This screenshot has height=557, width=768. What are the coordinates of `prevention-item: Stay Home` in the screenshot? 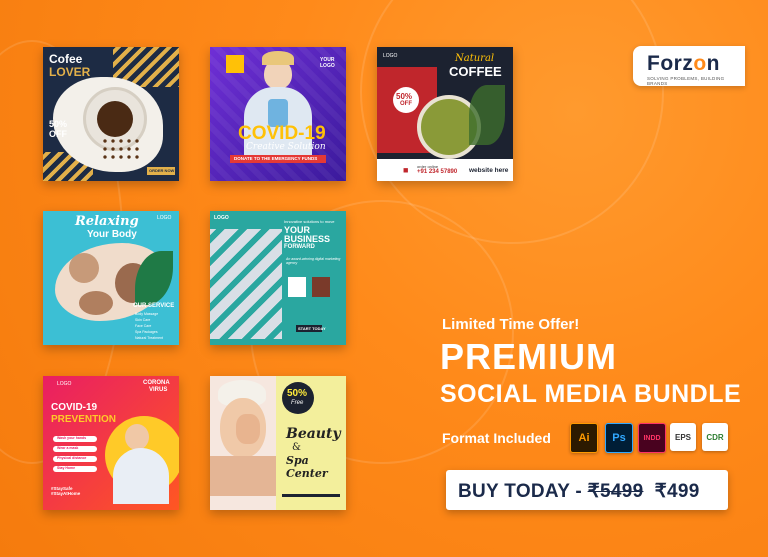 It's located at (75, 469).